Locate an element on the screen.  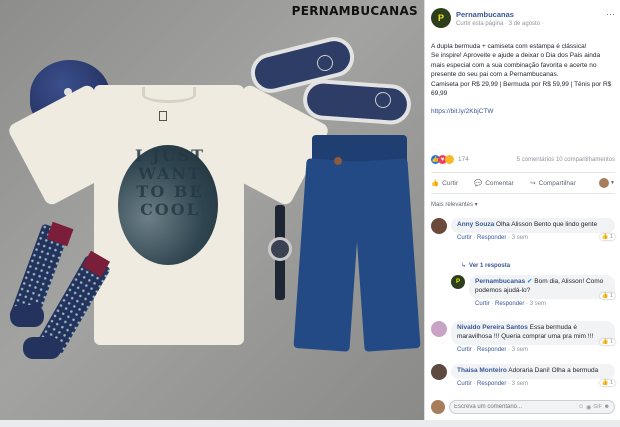
shorts-image is located at coordinates (357, 245).